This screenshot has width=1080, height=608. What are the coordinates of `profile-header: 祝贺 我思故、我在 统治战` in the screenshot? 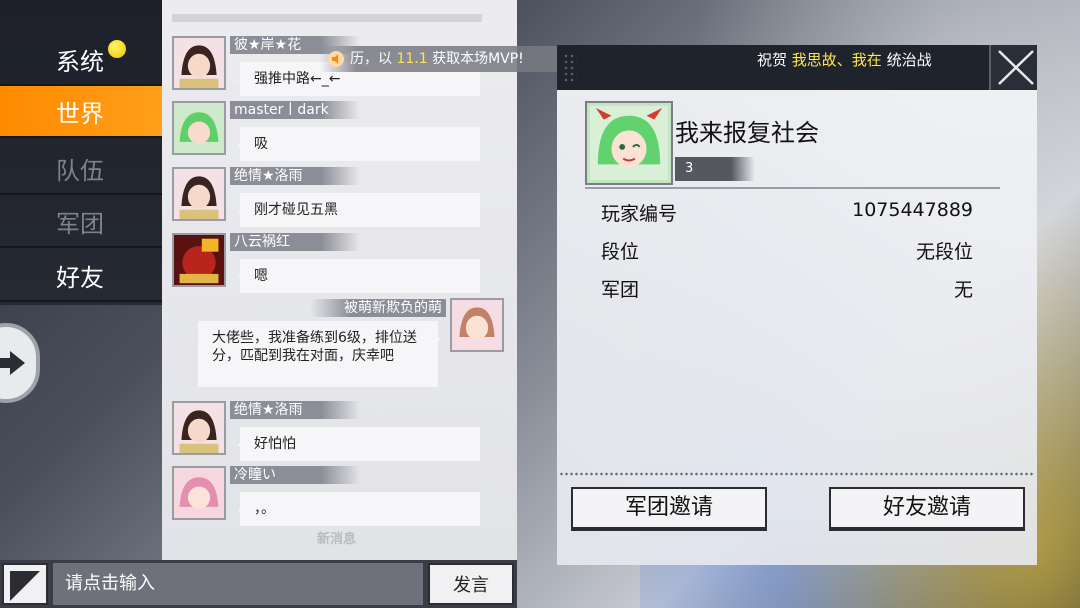 It's located at (797, 67).